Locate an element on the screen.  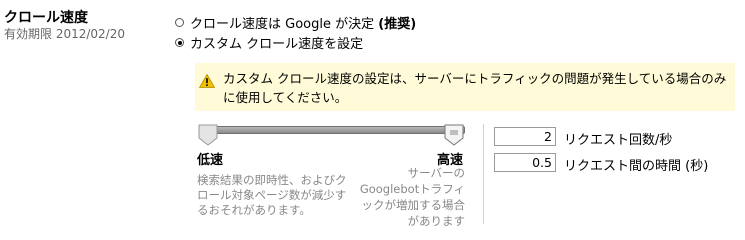
slider-low-label: 低速 is located at coordinates (210, 160).